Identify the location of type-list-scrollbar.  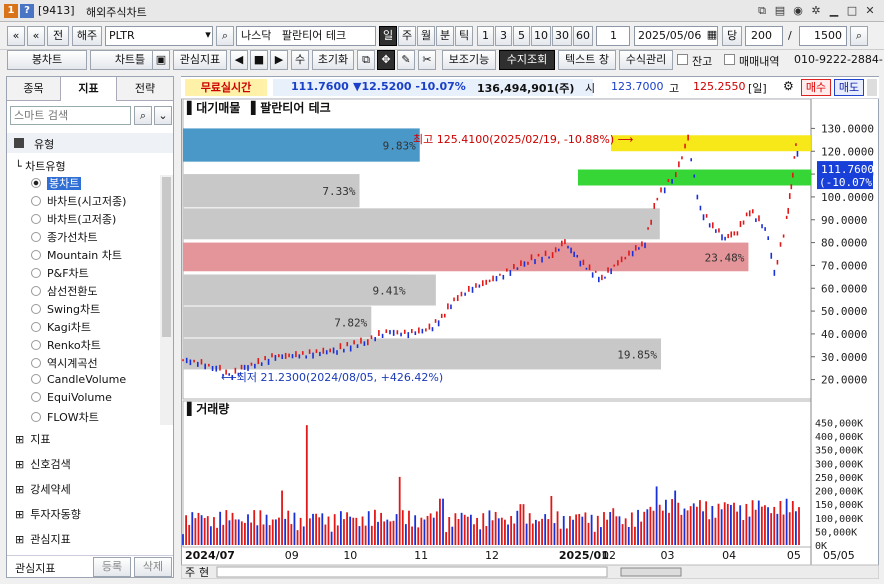
(166, 300).